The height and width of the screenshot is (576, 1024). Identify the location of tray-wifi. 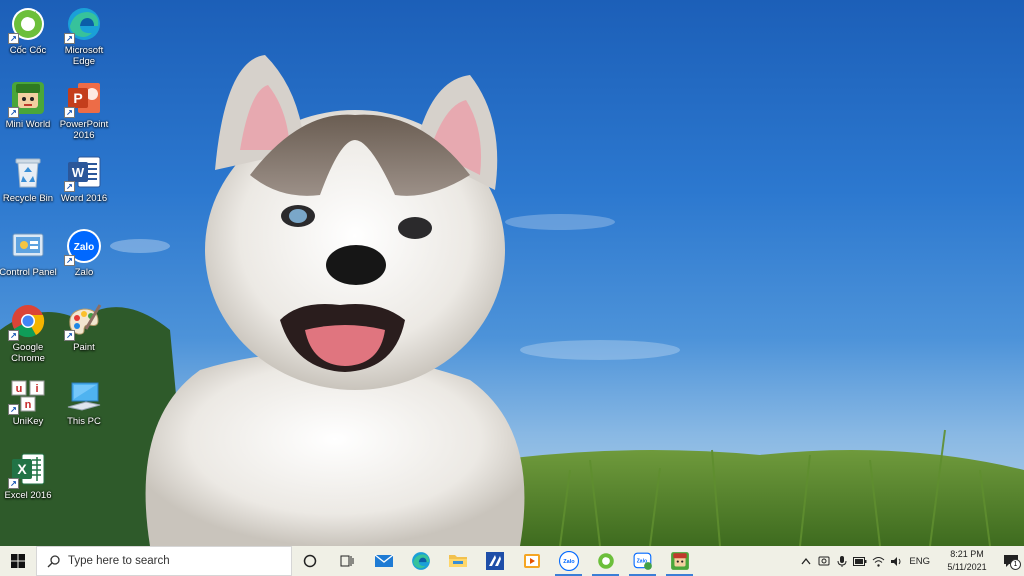
(878, 561).